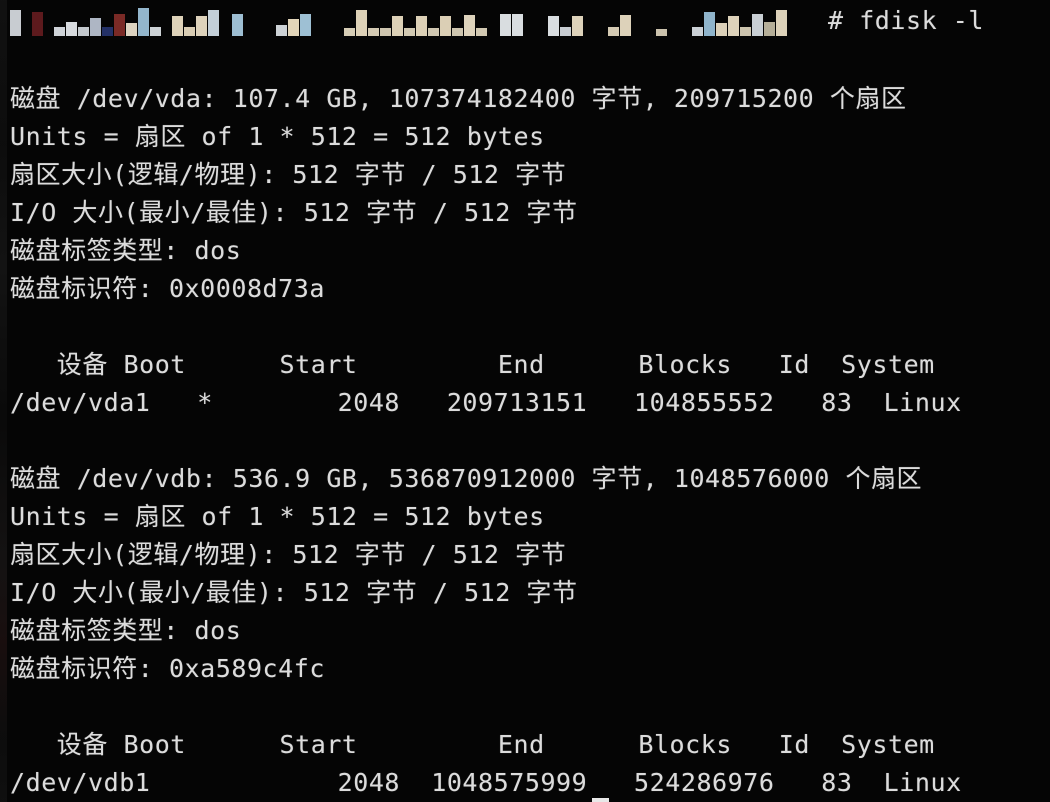  I want to click on prompt-line: # fdisk -l, so click(497, 21).